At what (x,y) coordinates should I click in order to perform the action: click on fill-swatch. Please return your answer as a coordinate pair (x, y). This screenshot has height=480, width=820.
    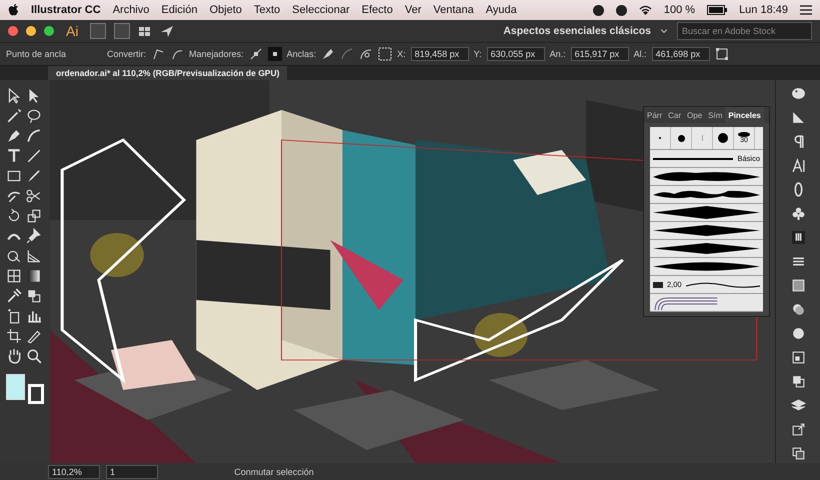
    Looking at the image, I should click on (16, 387).